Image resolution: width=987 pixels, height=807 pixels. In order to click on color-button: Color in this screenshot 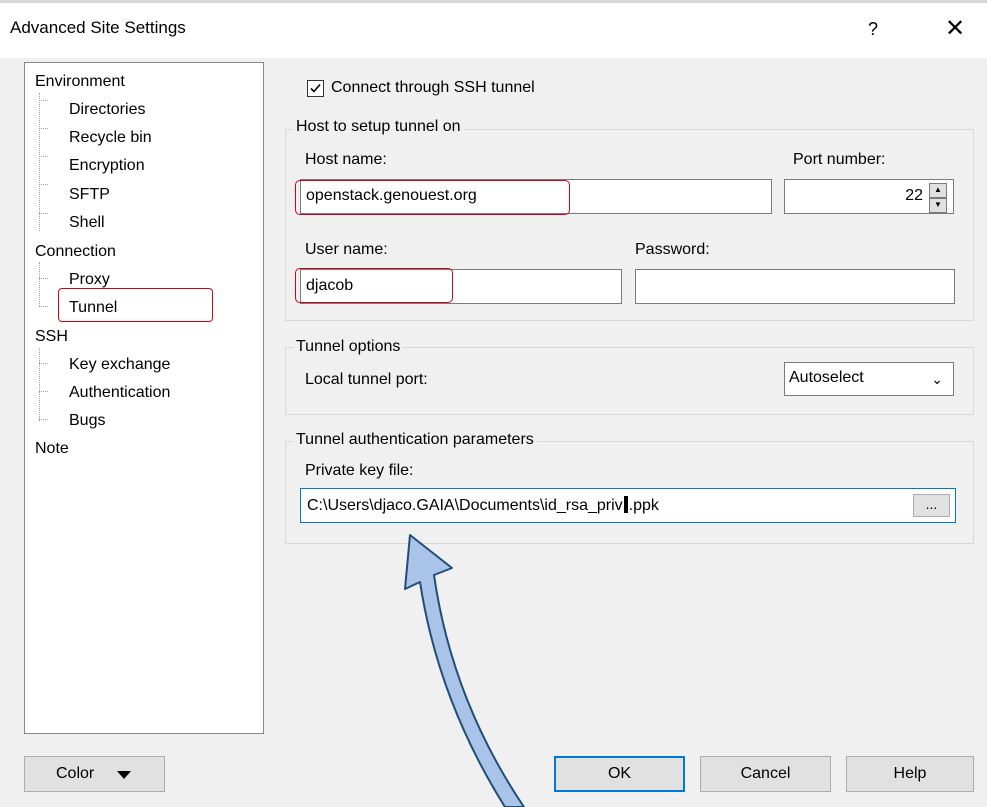, I will do `click(94, 774)`.